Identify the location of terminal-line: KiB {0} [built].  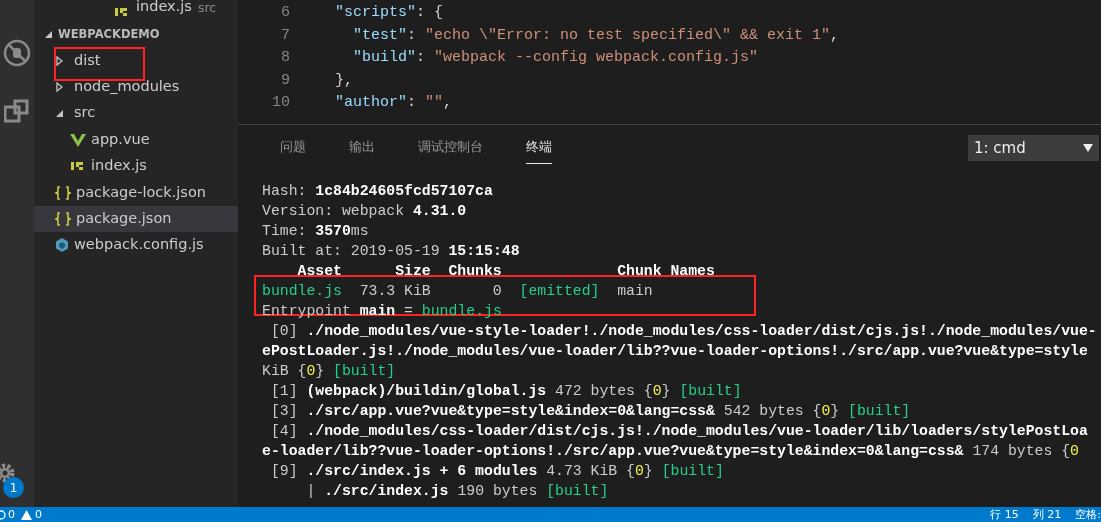
(329, 371).